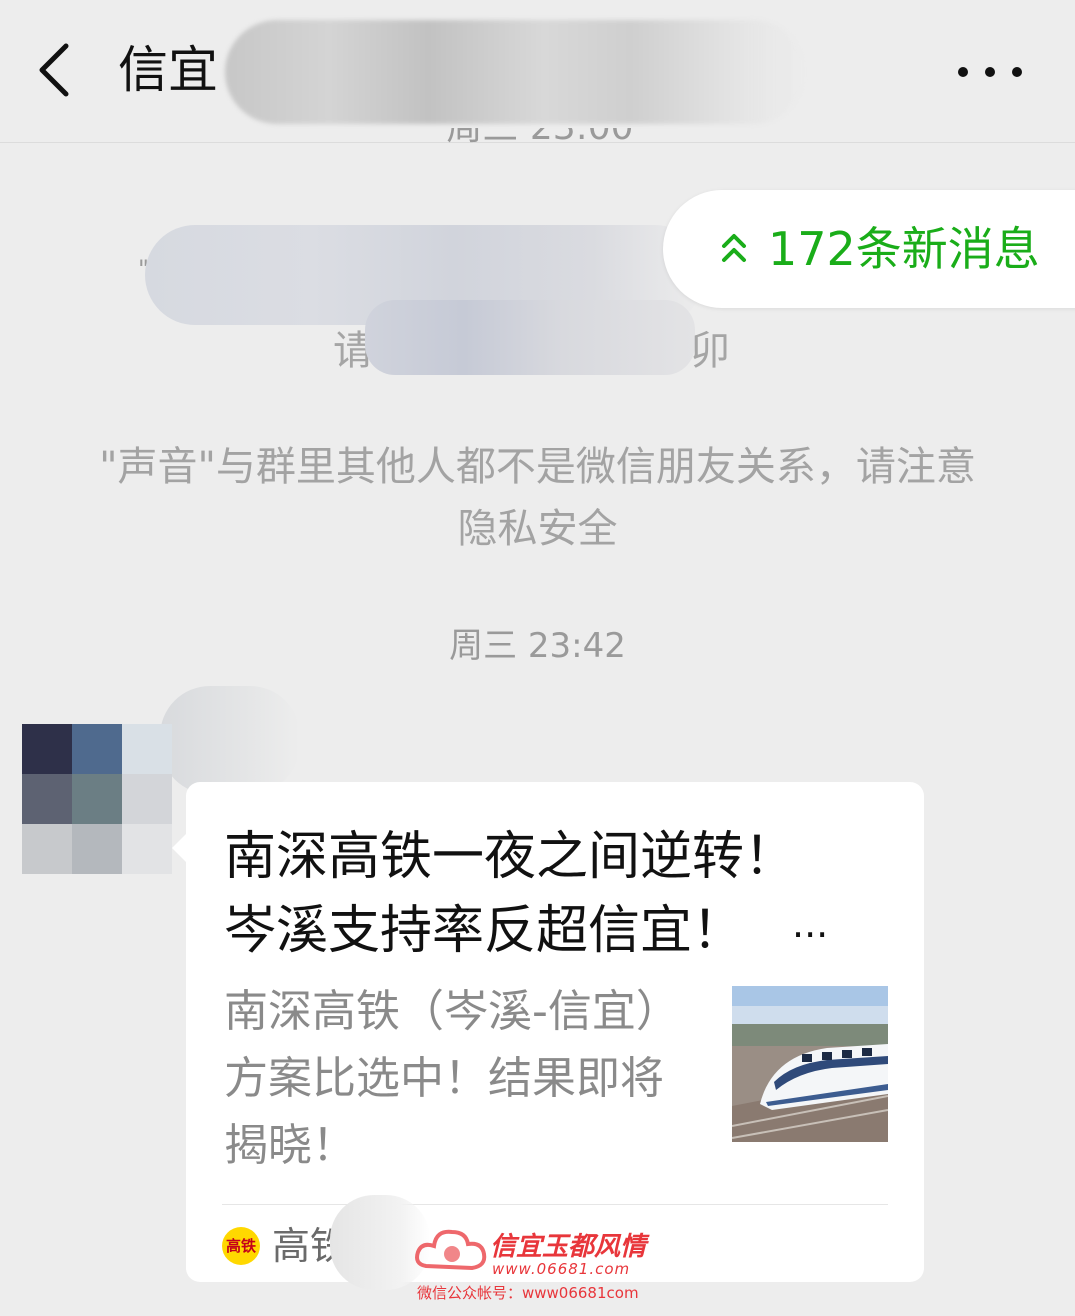  Describe the element at coordinates (810, 1064) in the screenshot. I see `article-thumbnail` at that location.